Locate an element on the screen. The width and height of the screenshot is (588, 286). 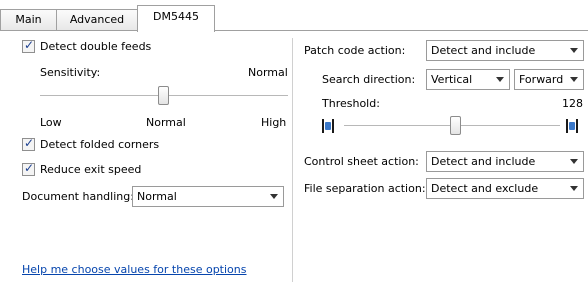
threshold-light-icon is located at coordinates (328, 126).